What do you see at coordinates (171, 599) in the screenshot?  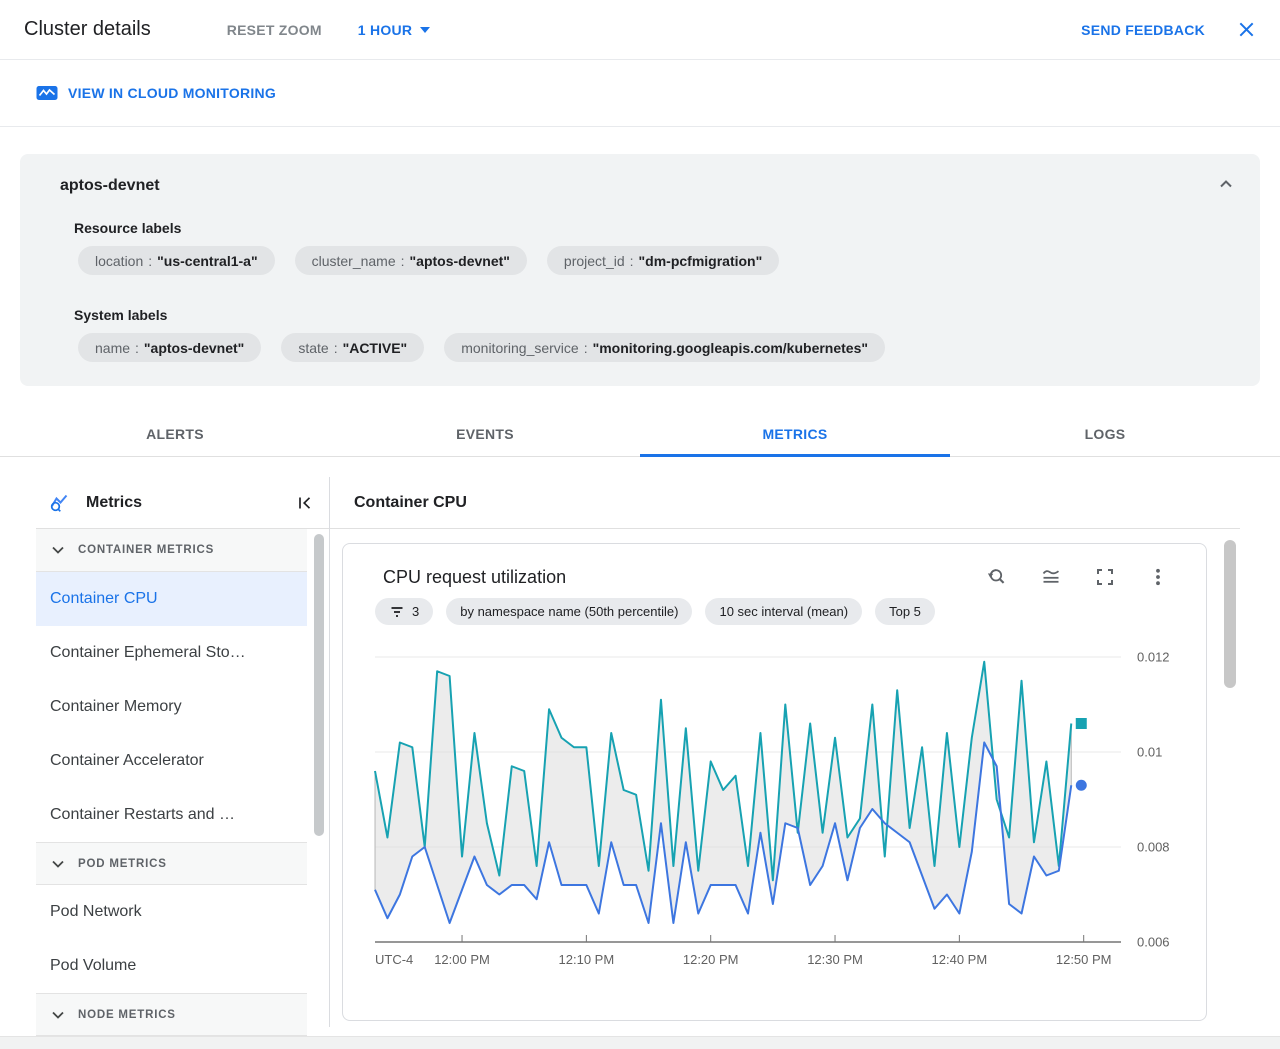 I see `sidebar-item-container-cpu: Container CPU` at bounding box center [171, 599].